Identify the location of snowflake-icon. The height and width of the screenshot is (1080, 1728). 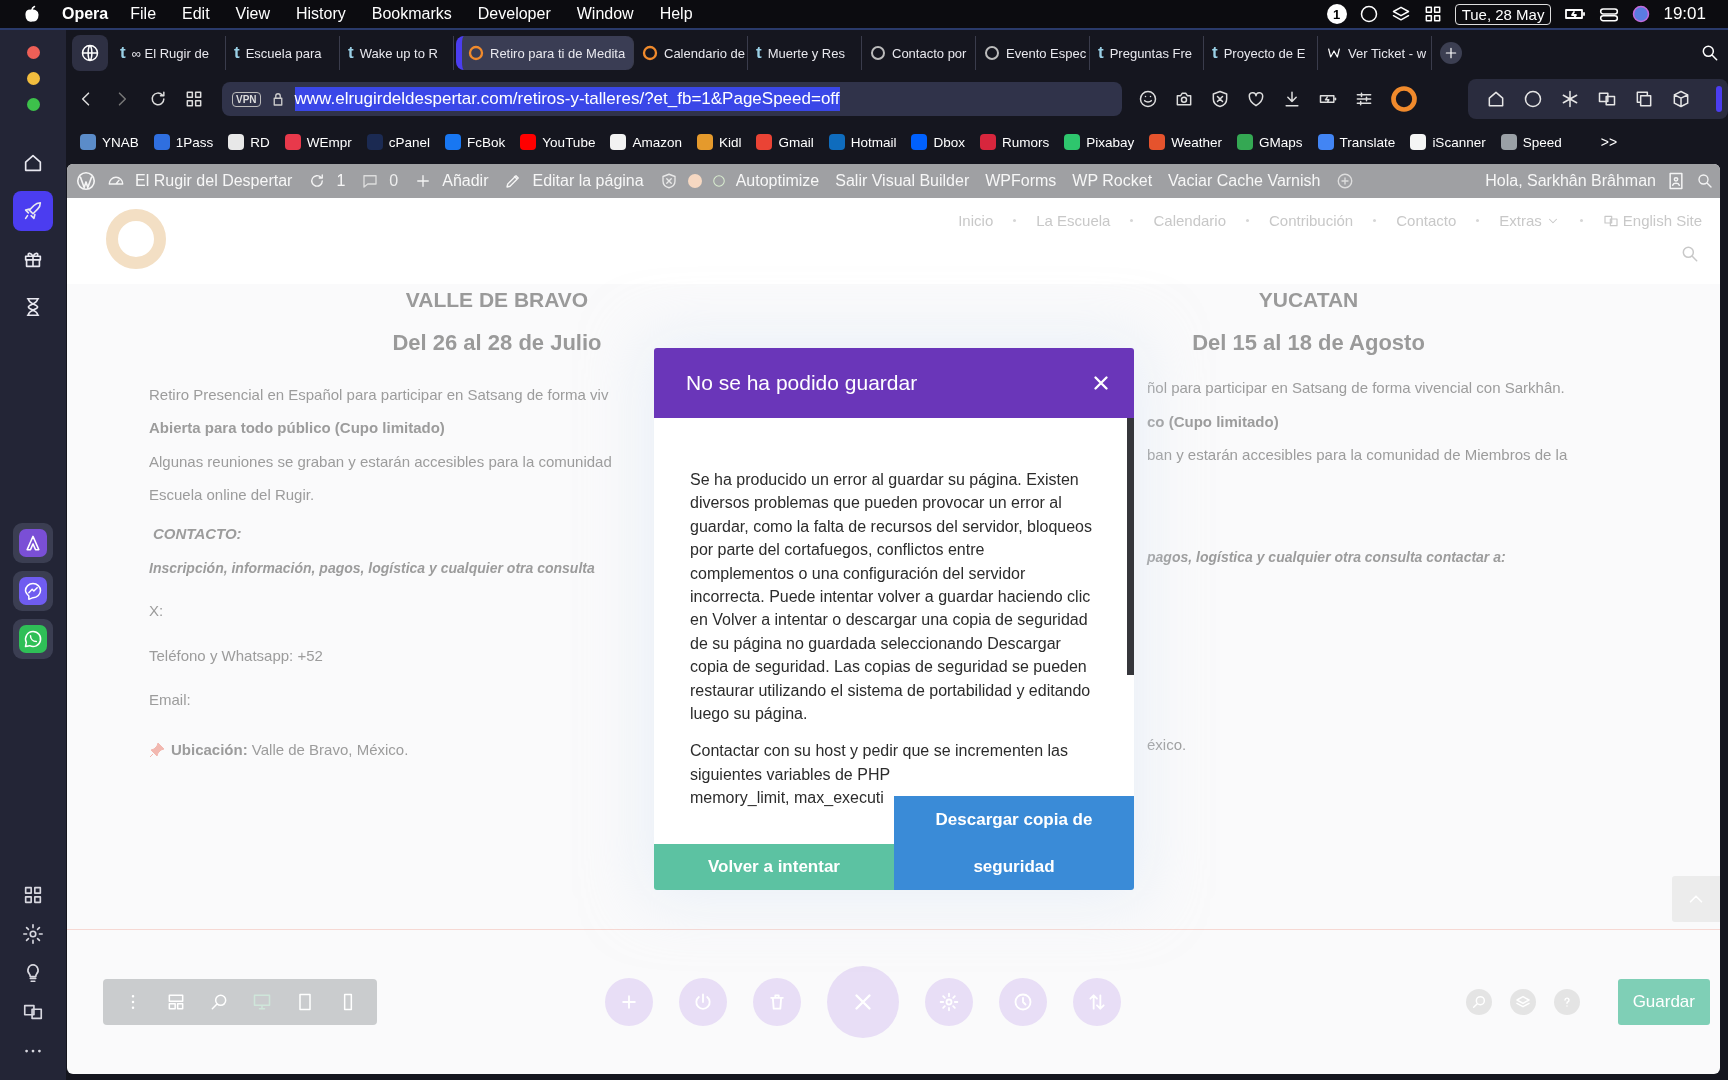
(1570, 99).